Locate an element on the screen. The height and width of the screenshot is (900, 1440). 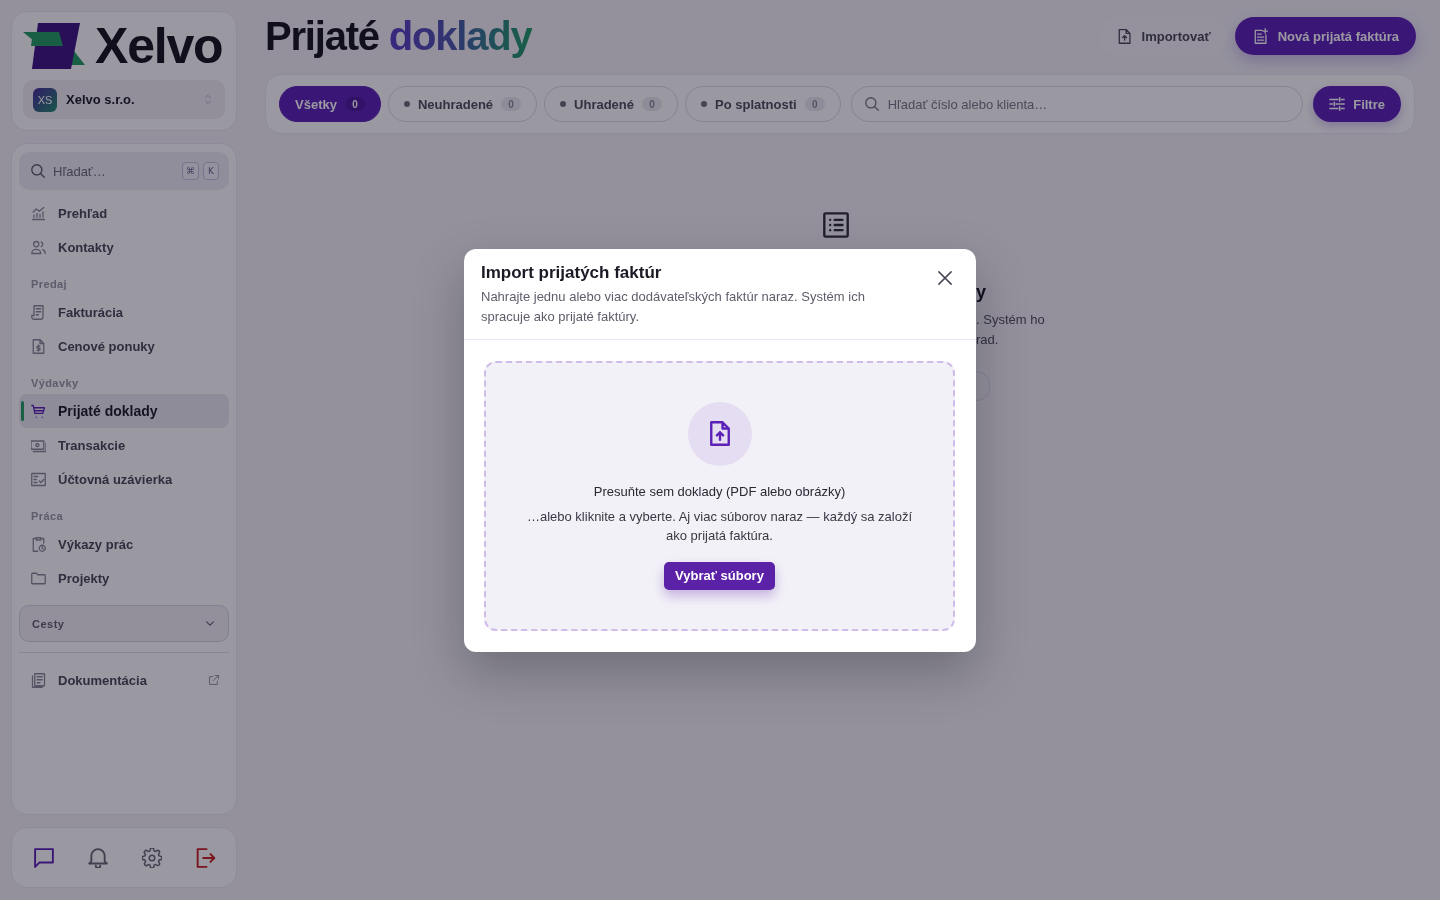
file-dropzone: Presuňte sem doklady (PDF alebo obrázky) …alebo kliknite a vyberte. Aj viac súborov naraz — každý sa založí ako prijatá faktúra. Vybrať súbory is located at coordinates (719, 495).